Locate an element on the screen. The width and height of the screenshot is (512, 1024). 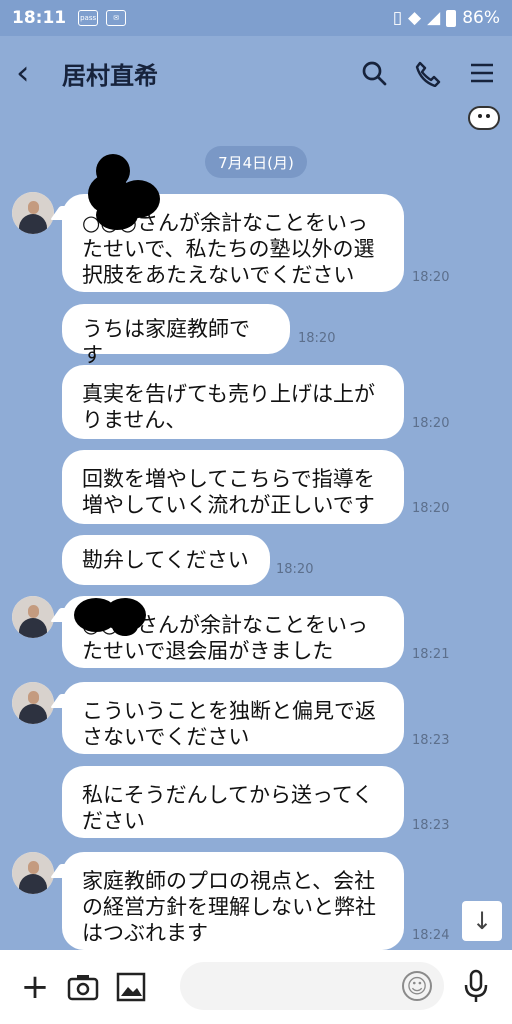
date-separator: 7月4日(月) is located at coordinates (256, 162).